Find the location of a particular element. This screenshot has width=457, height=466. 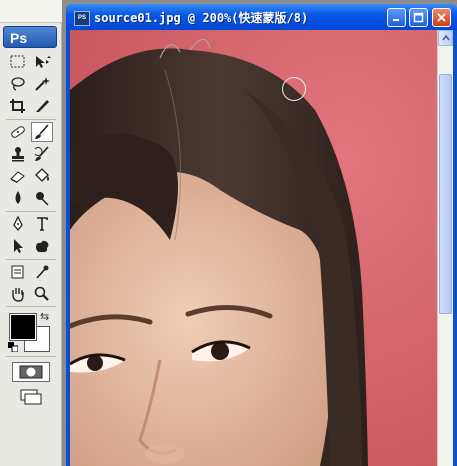

hand-icon is located at coordinates (18, 295).